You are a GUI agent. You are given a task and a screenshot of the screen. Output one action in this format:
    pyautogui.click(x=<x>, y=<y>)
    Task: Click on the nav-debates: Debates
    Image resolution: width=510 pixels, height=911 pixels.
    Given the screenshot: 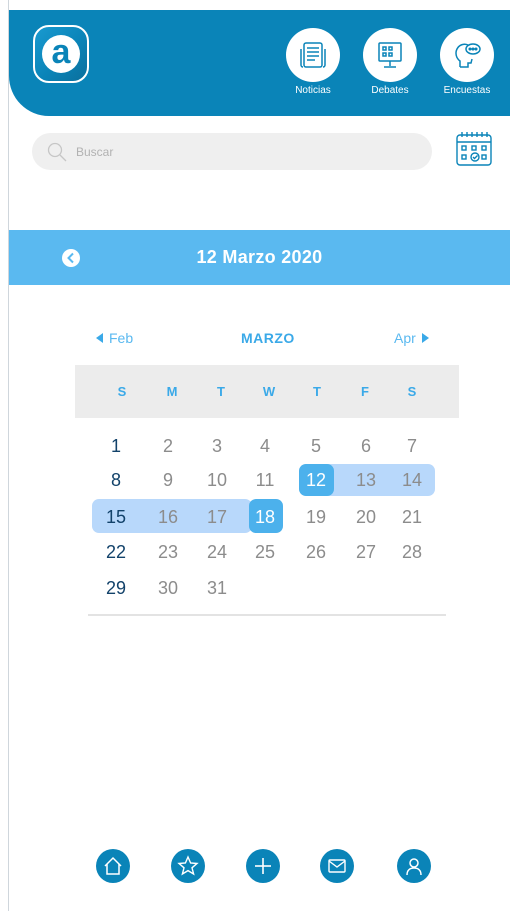 What is the action you would take?
    pyautogui.click(x=390, y=62)
    